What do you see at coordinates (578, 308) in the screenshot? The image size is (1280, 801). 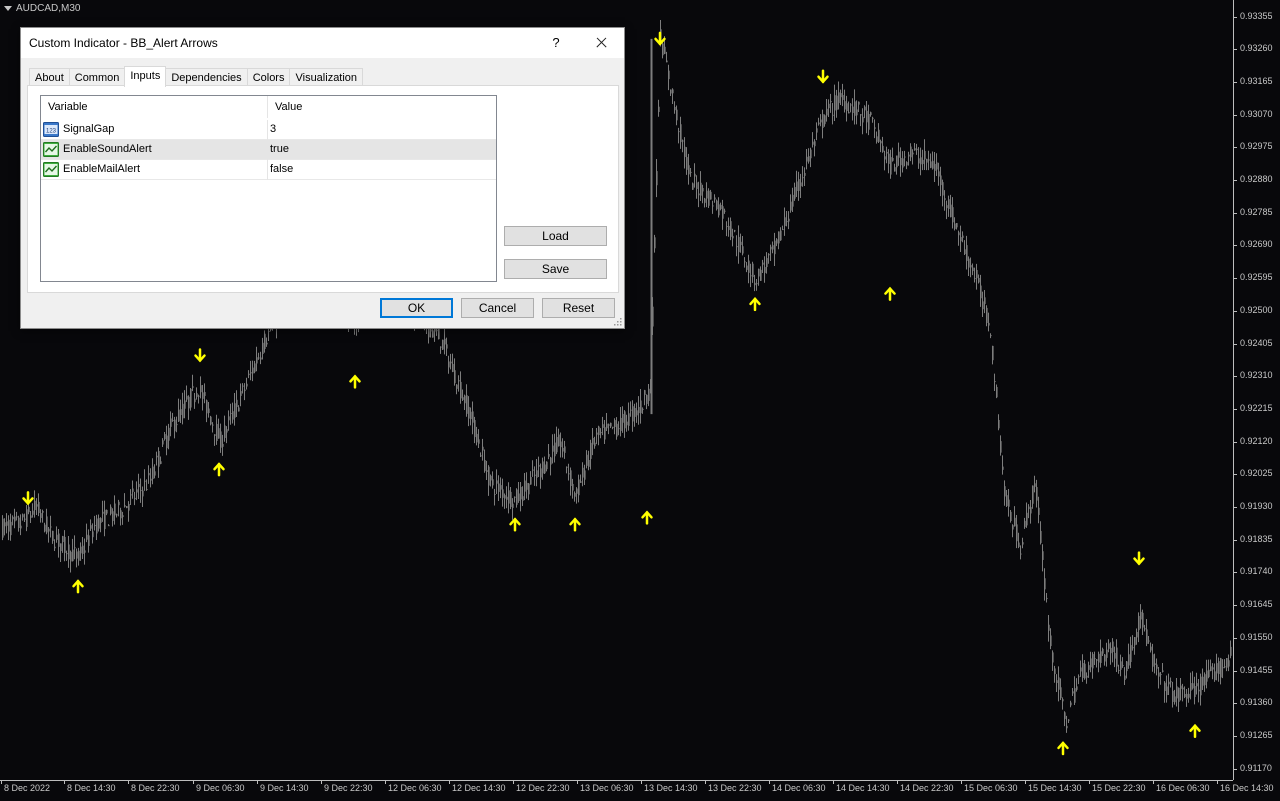 I see `reset-button: Reset` at bounding box center [578, 308].